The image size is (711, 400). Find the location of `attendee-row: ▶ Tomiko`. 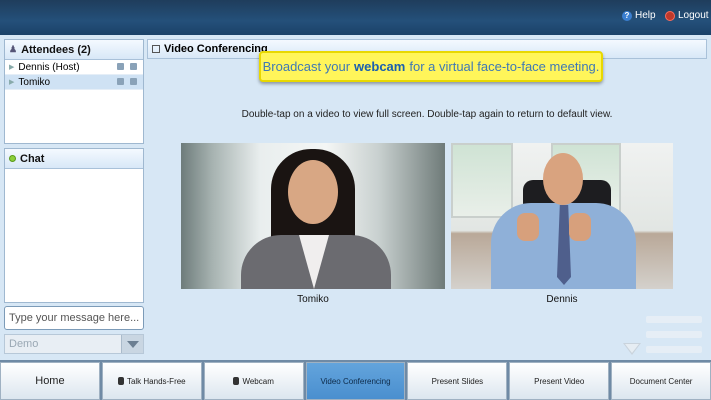

attendee-row: ▶ Tomiko is located at coordinates (74, 82).